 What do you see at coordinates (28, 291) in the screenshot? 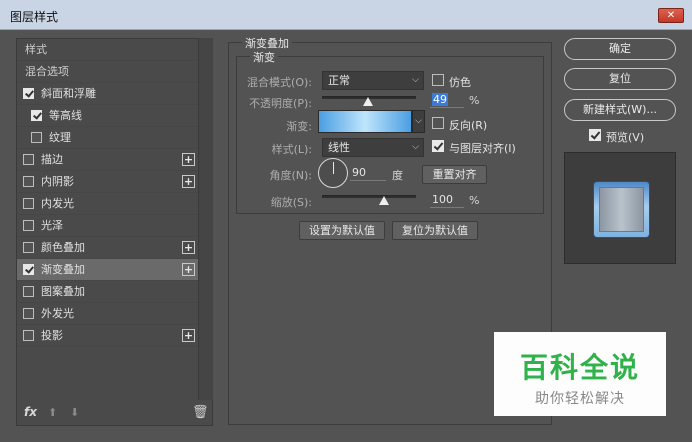
I see `pattern-overlay-checkbox` at bounding box center [28, 291].